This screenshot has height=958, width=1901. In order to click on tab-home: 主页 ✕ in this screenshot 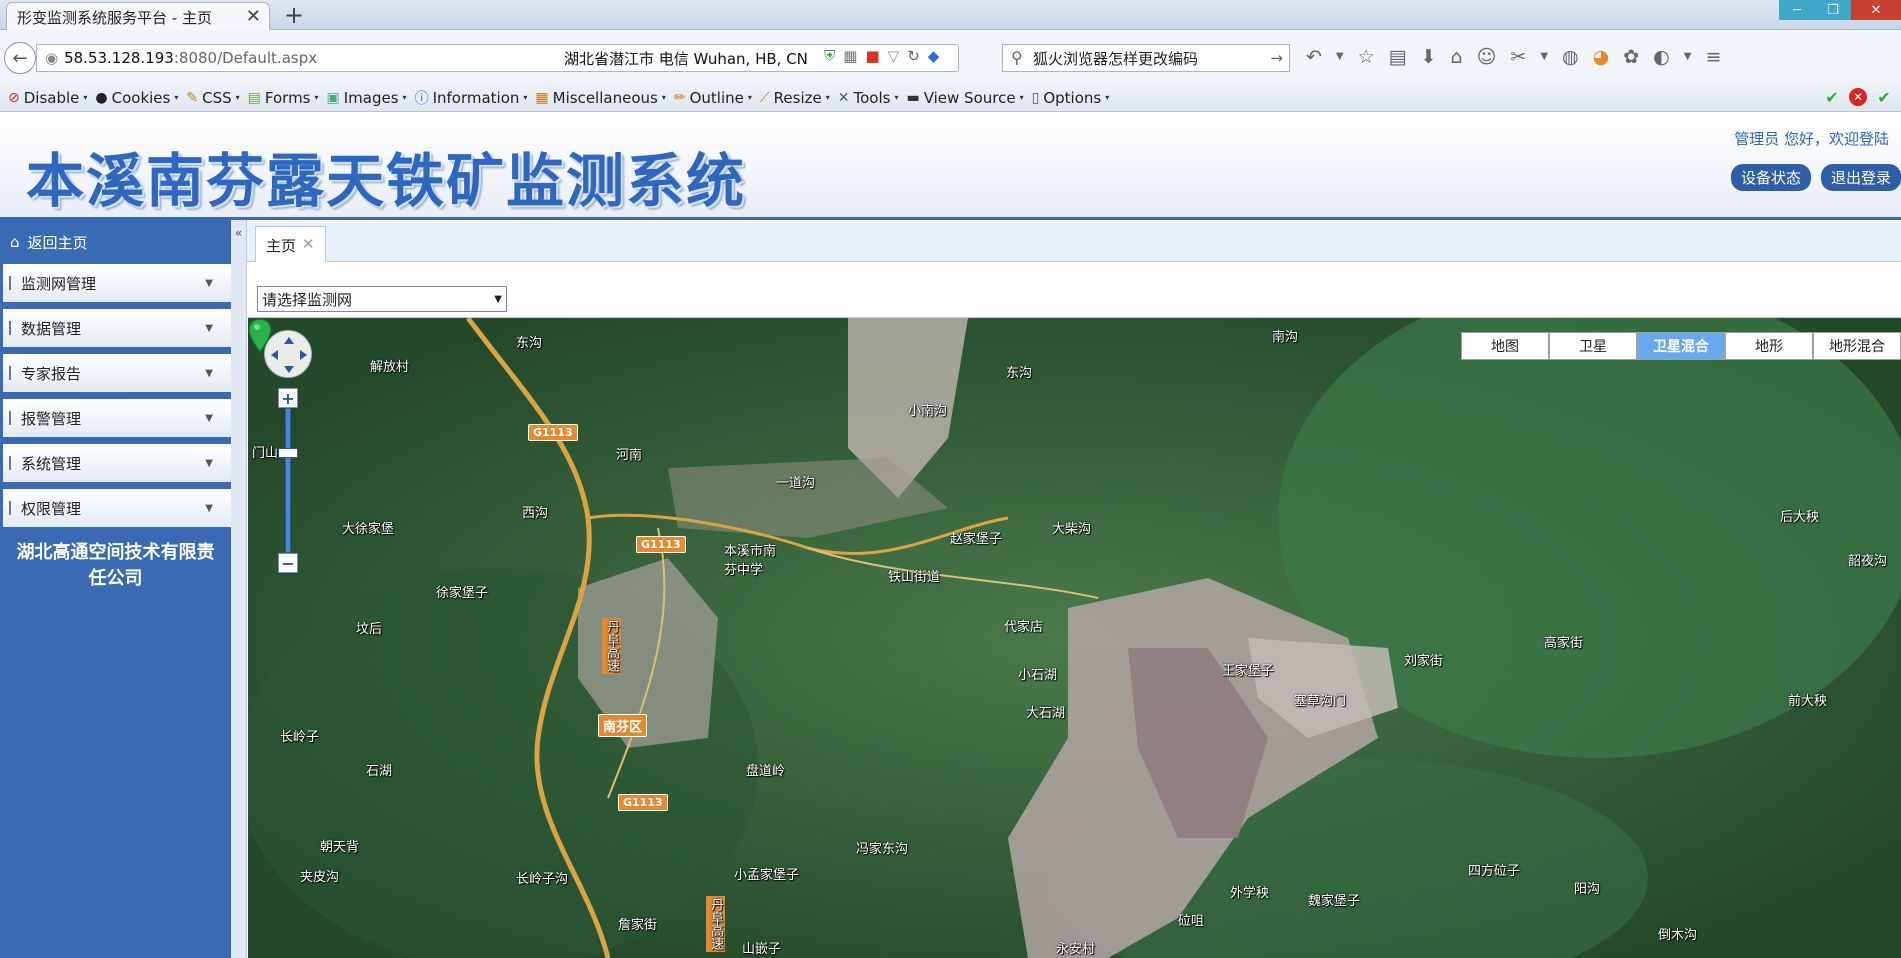, I will do `click(290, 244)`.